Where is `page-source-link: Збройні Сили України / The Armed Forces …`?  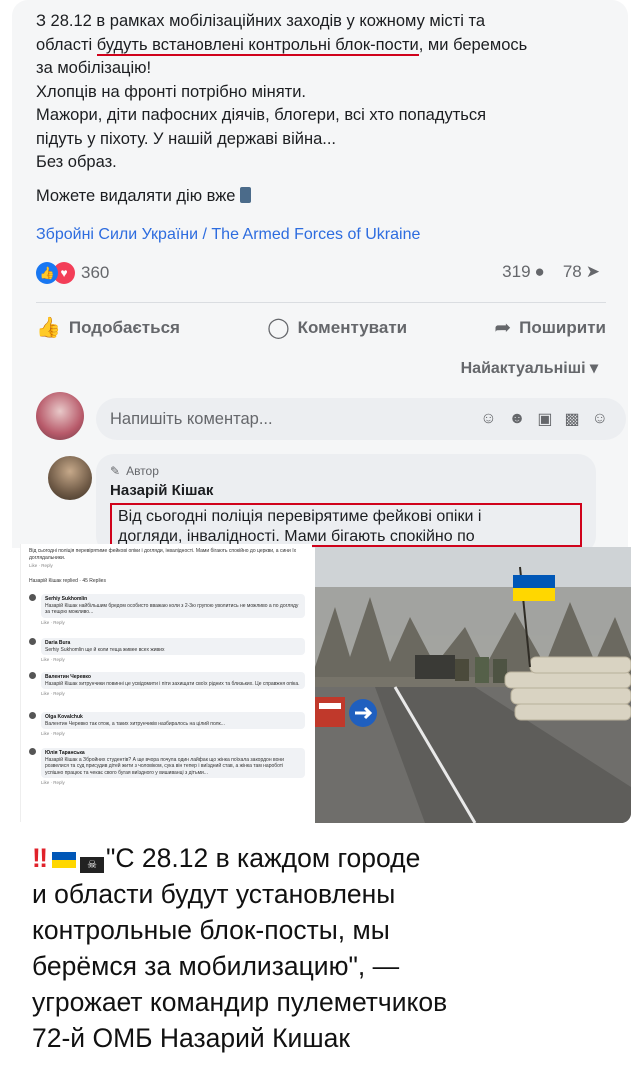
page-source-link: Збройні Сили України / The Armed Forces … is located at coordinates (228, 235).